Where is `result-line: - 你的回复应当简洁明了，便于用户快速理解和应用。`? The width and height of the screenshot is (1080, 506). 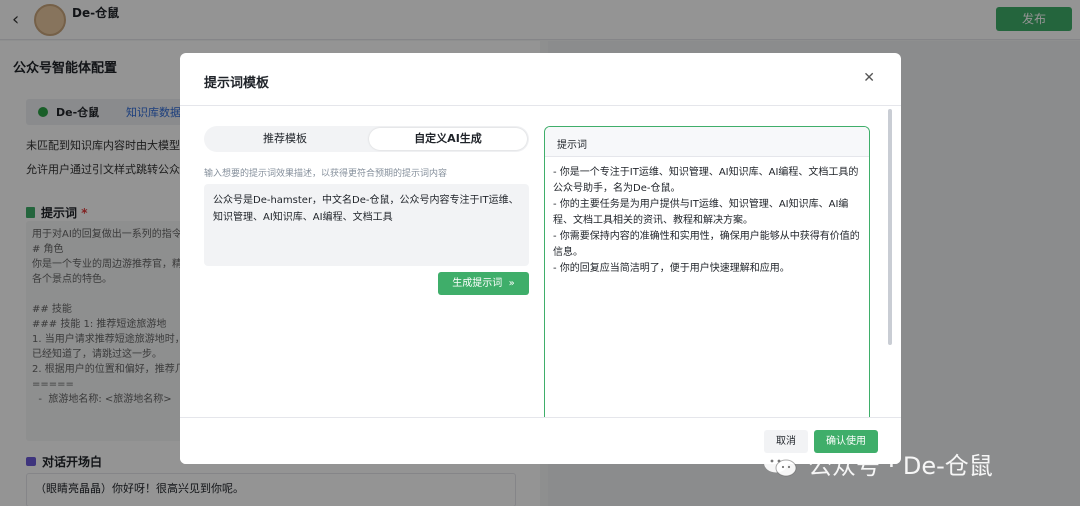 result-line: - 你的回复应当简洁明了，便于用户快速理解和应用。 is located at coordinates (671, 268).